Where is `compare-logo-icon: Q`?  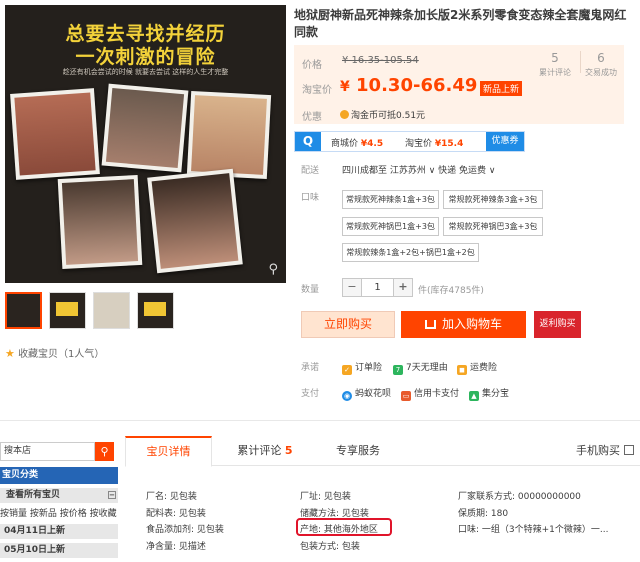 compare-logo-icon: Q is located at coordinates (308, 141).